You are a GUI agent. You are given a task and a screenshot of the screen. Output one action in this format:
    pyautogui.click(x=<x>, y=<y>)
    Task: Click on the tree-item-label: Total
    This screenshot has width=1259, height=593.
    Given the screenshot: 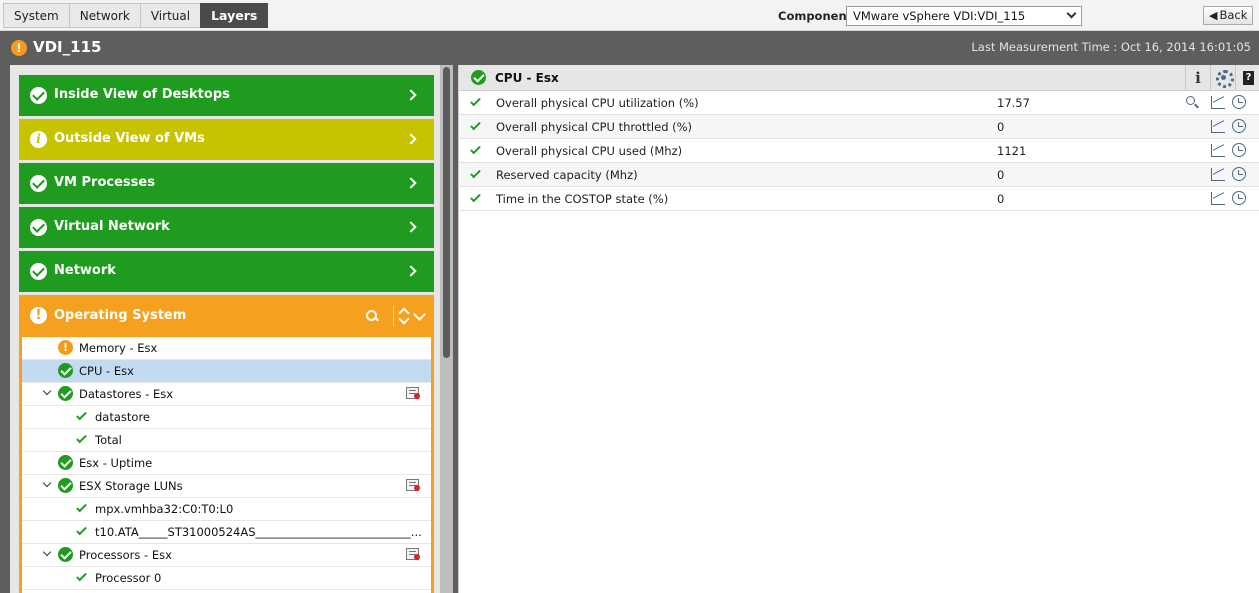 What is the action you would take?
    pyautogui.click(x=108, y=440)
    